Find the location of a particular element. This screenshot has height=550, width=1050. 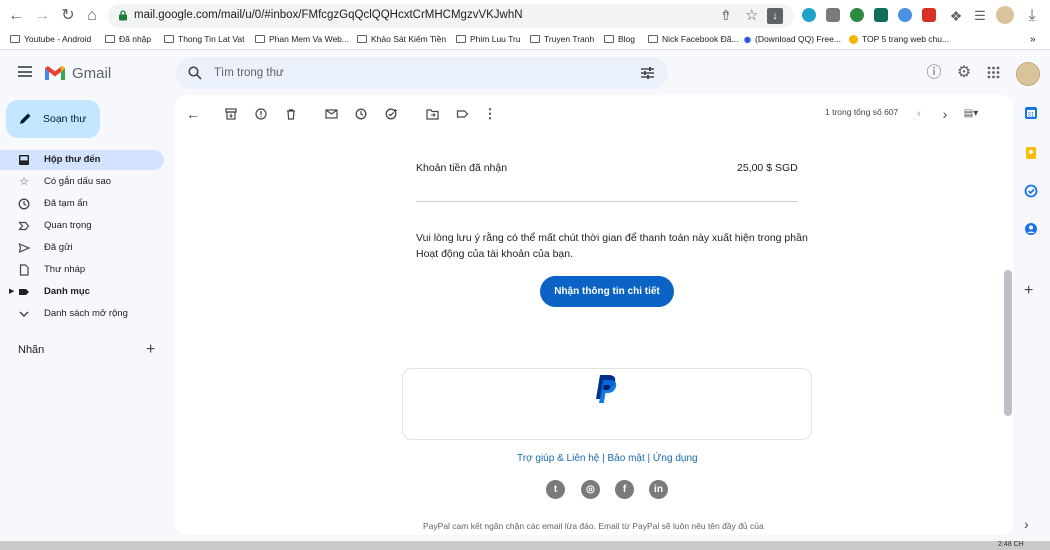

archive-icon is located at coordinates (231, 114).